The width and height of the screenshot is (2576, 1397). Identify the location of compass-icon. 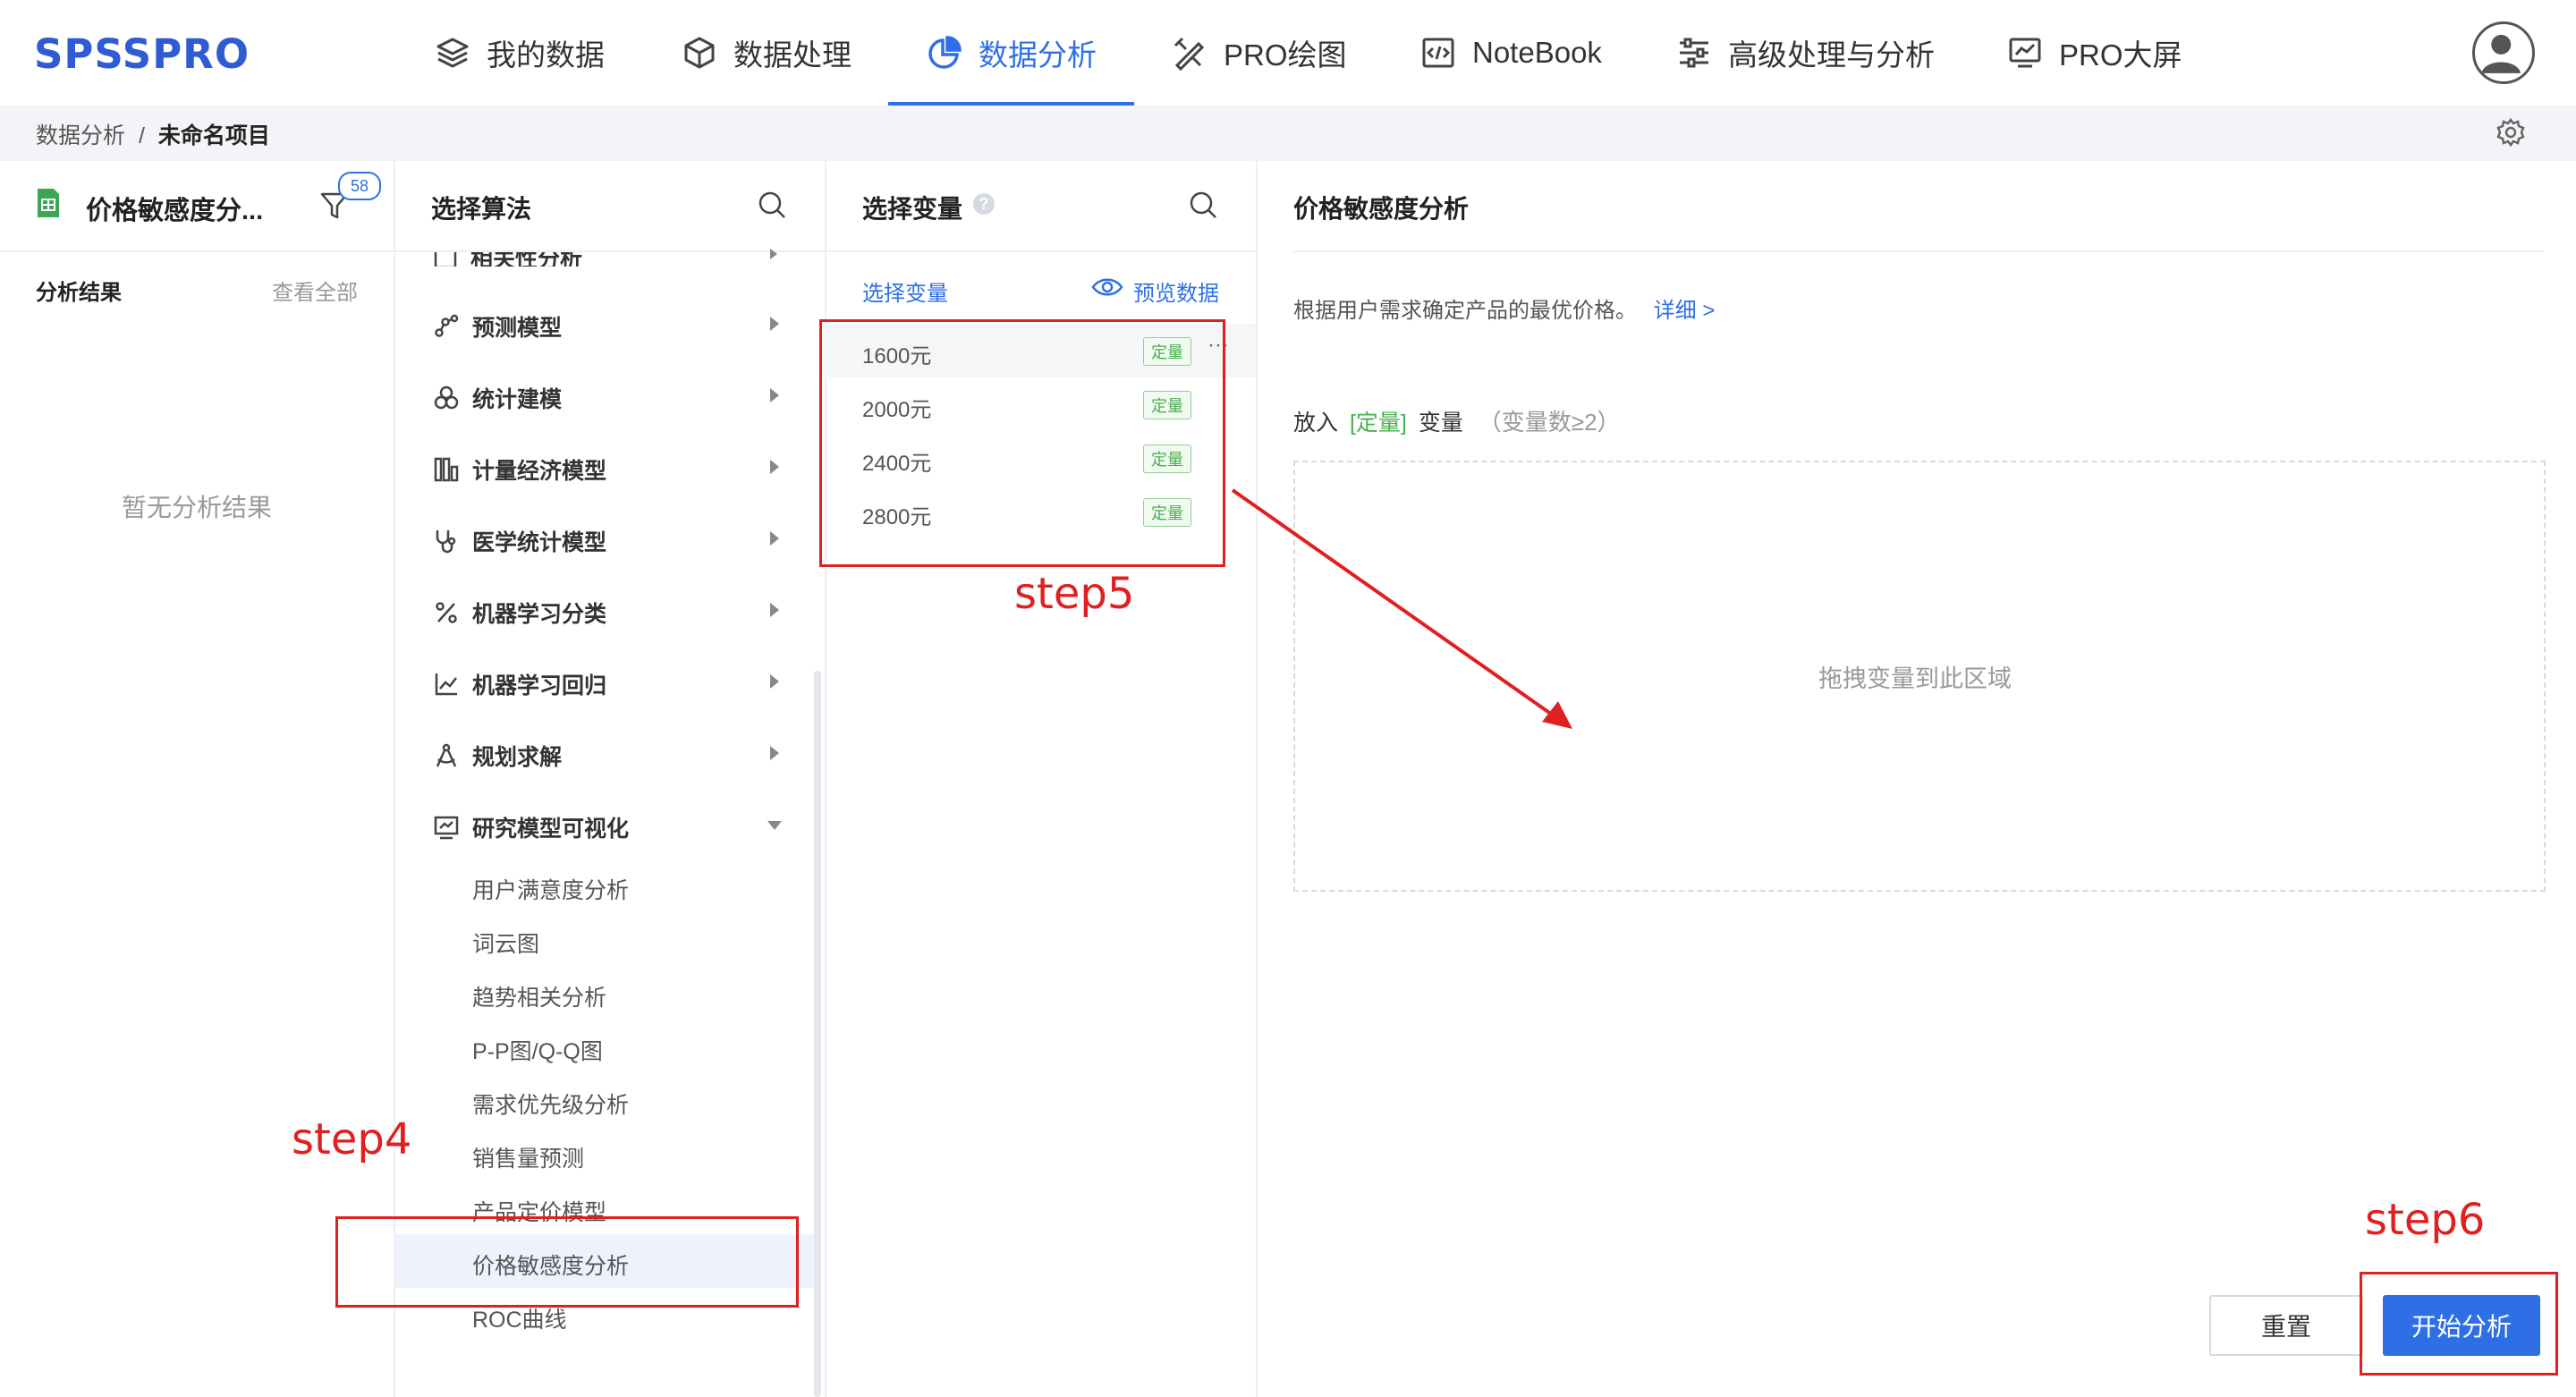
(446, 755).